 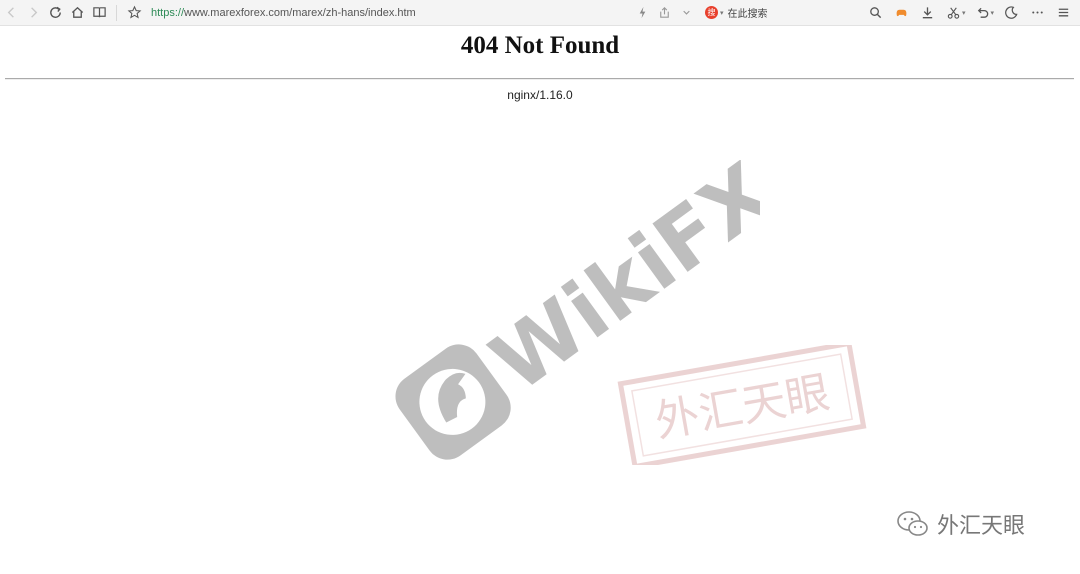 I want to click on toolbar-divider, so click(x=116, y=12).